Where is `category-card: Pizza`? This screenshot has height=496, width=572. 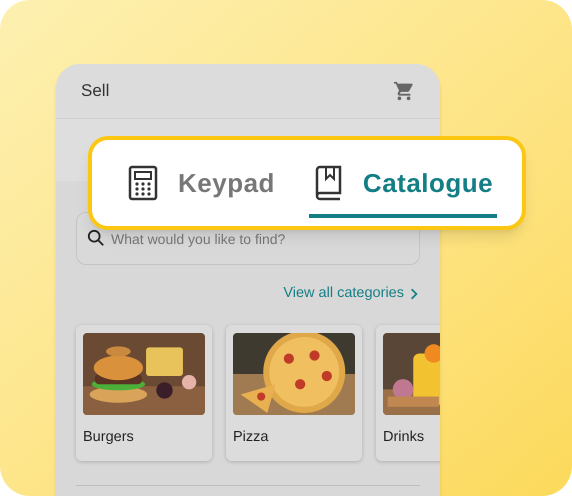 category-card: Pizza is located at coordinates (294, 392).